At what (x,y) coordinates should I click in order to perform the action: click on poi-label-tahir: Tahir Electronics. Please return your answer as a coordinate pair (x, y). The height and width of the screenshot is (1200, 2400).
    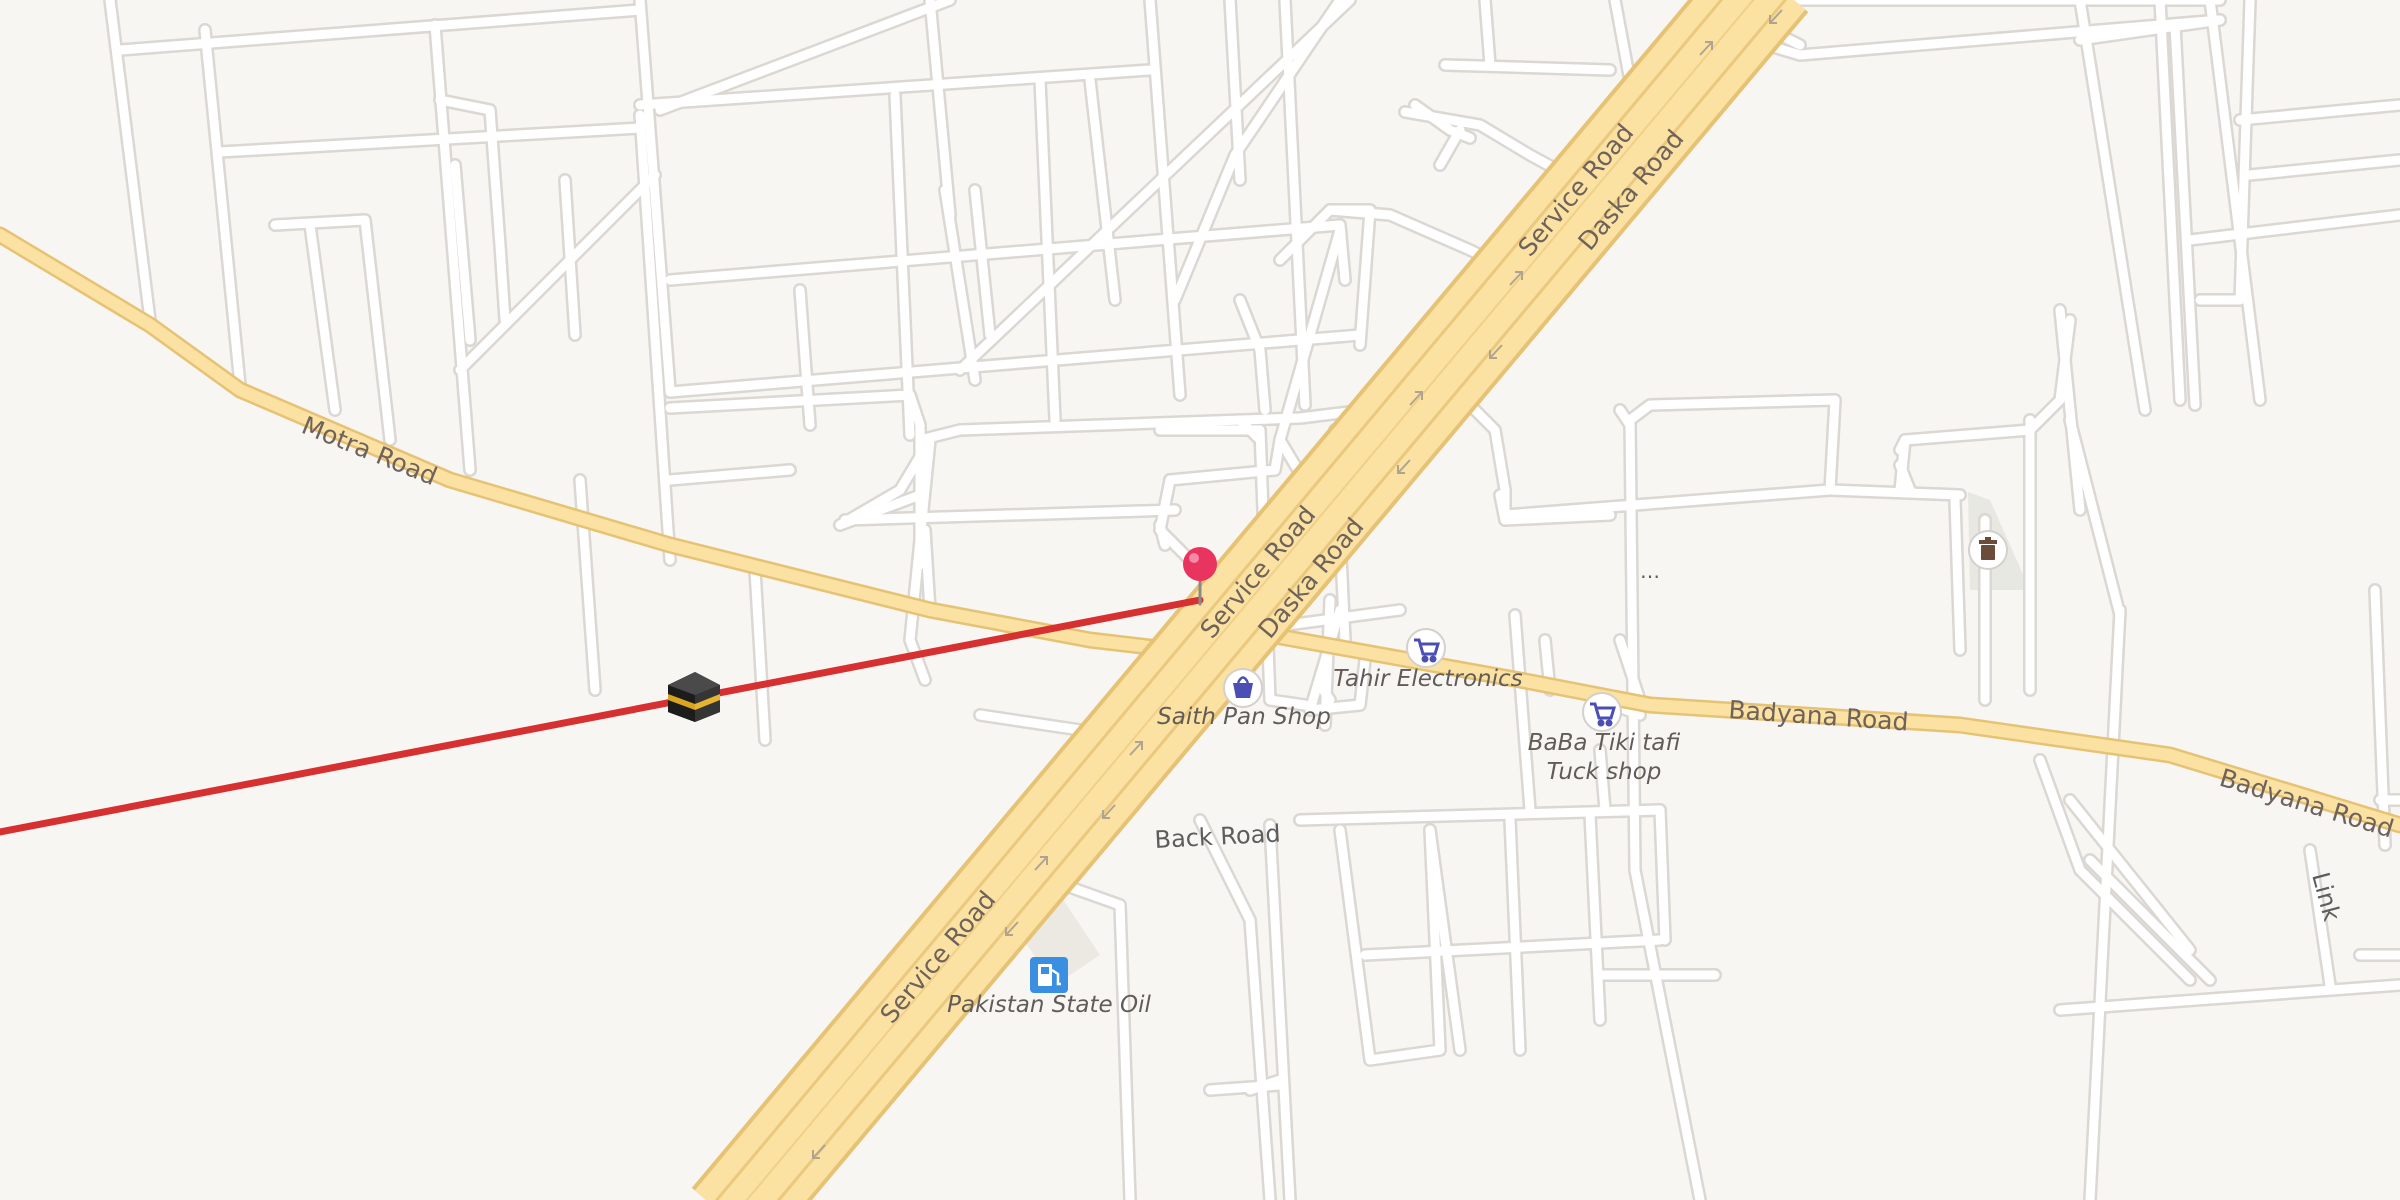
    Looking at the image, I should click on (1427, 679).